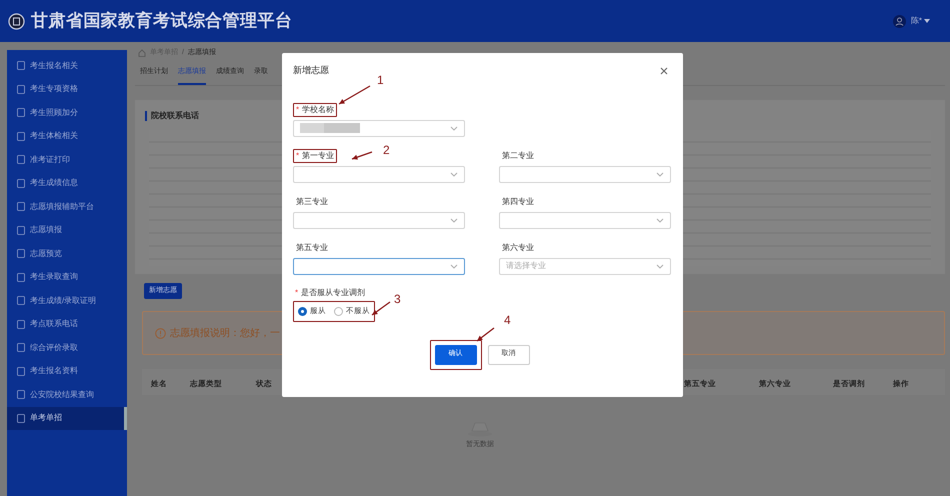 The width and height of the screenshot is (950, 496). Describe the element at coordinates (312, 201) in the screenshot. I see `field-label: 第三专业` at that location.